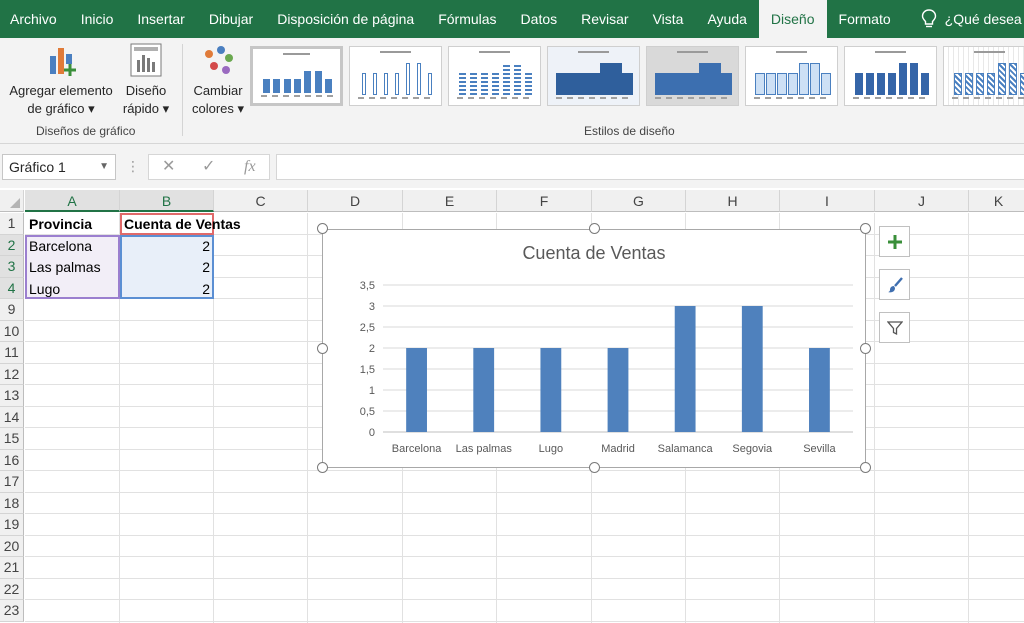 The width and height of the screenshot is (1024, 623). What do you see at coordinates (12, 374) in the screenshot?
I see `row-header-12: 12` at bounding box center [12, 374].